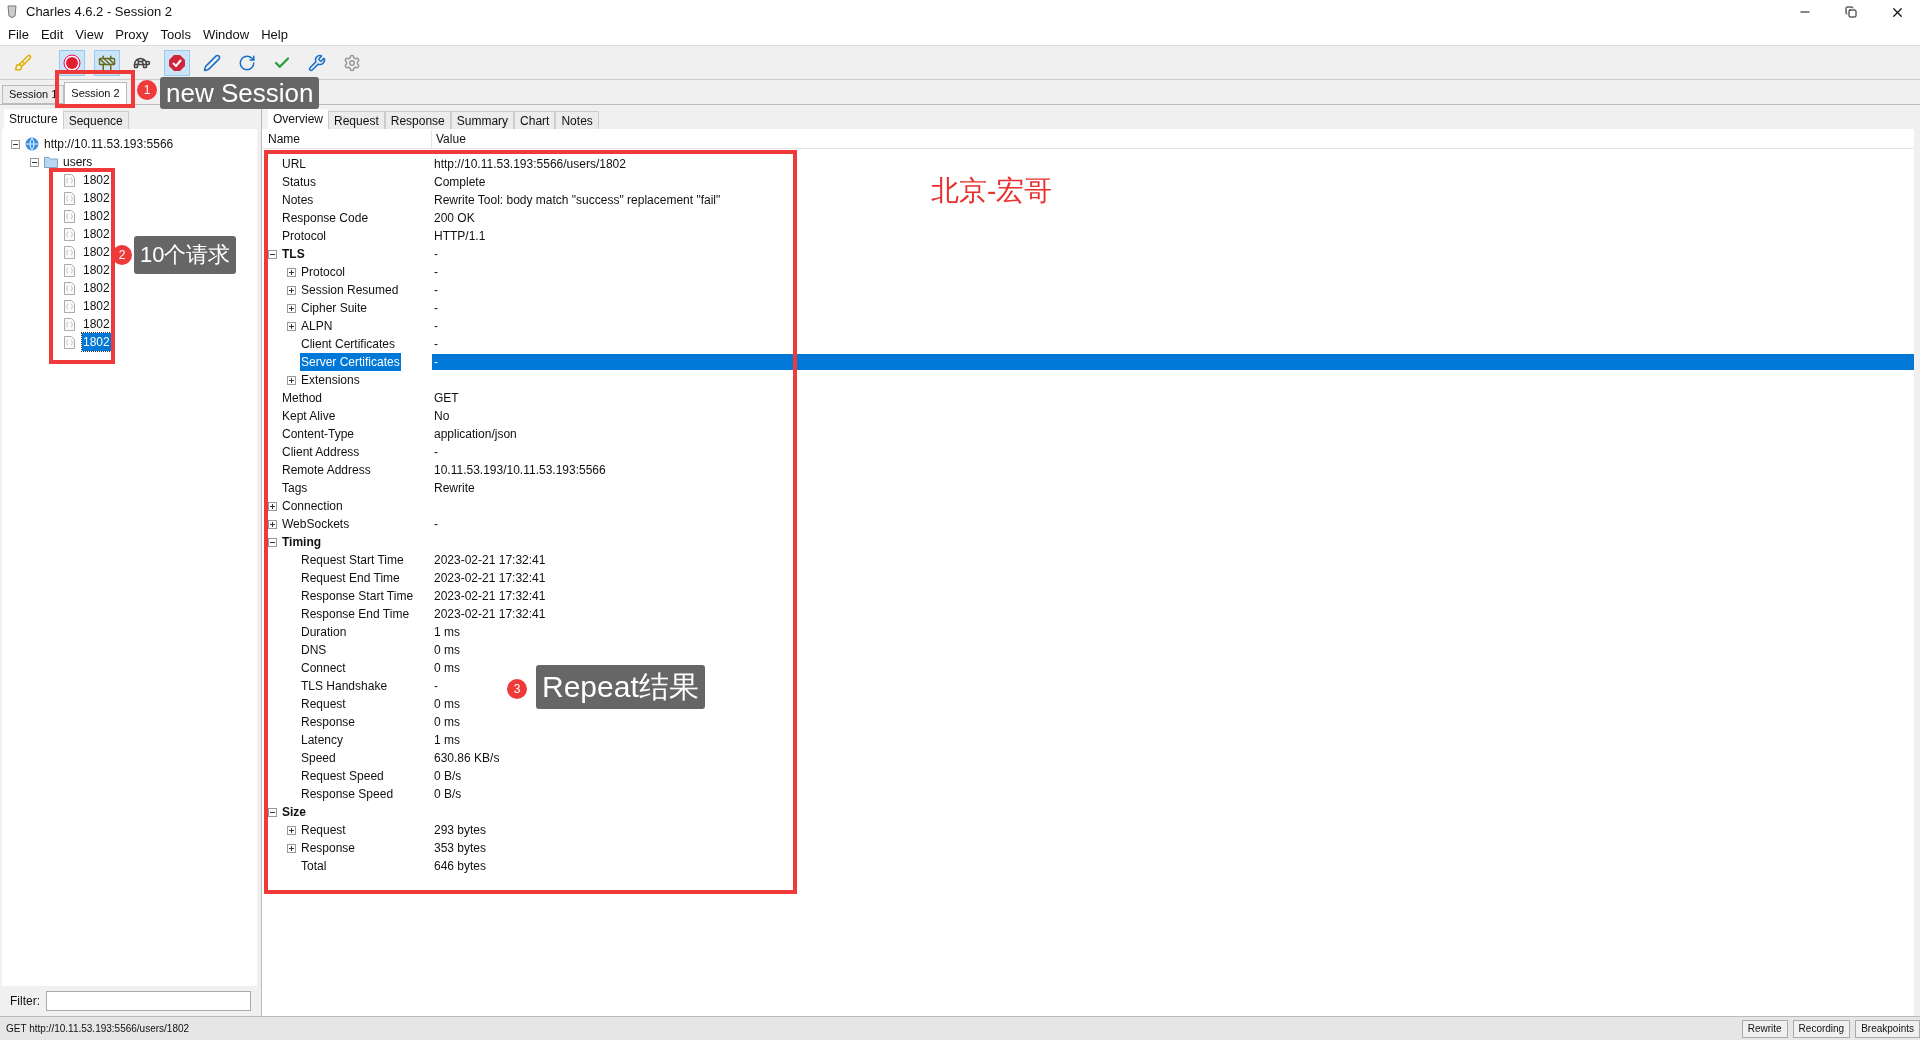 The width and height of the screenshot is (1920, 1040). Describe the element at coordinates (325, 218) in the screenshot. I see `property-name: Response Code` at that location.